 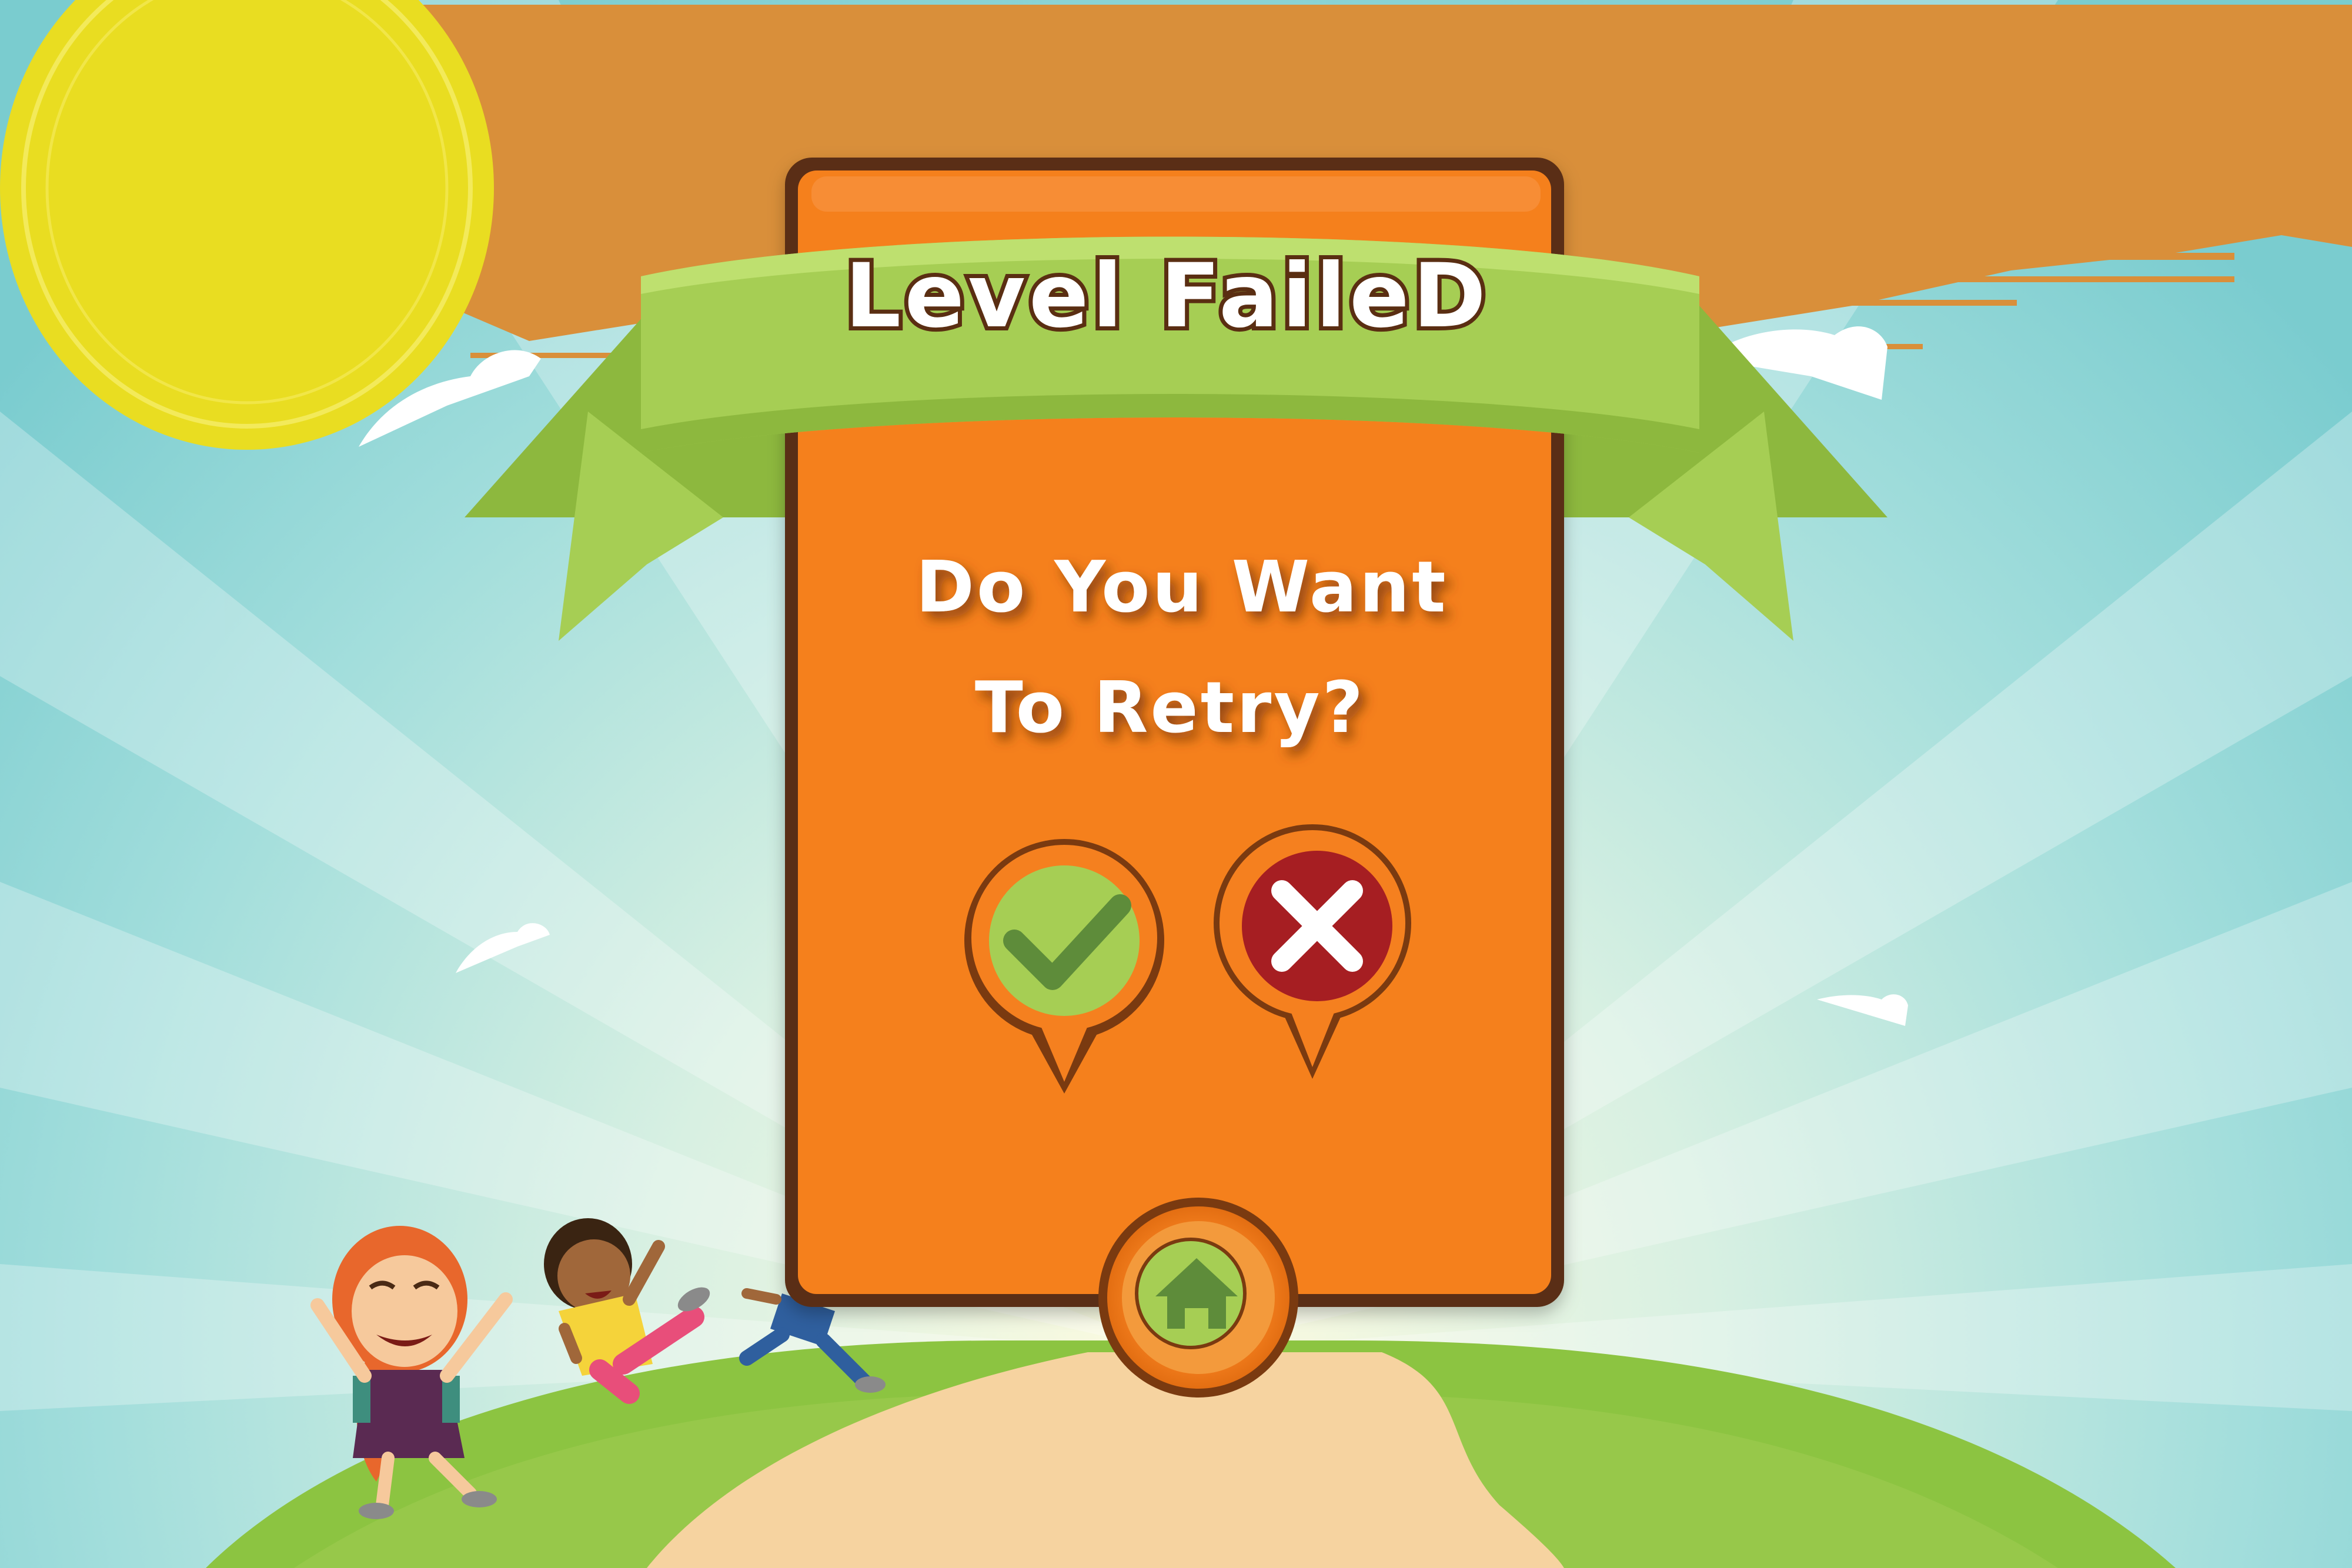 What do you see at coordinates (1167, 296) in the screenshot?
I see `dialog-title: Level FaileD` at bounding box center [1167, 296].